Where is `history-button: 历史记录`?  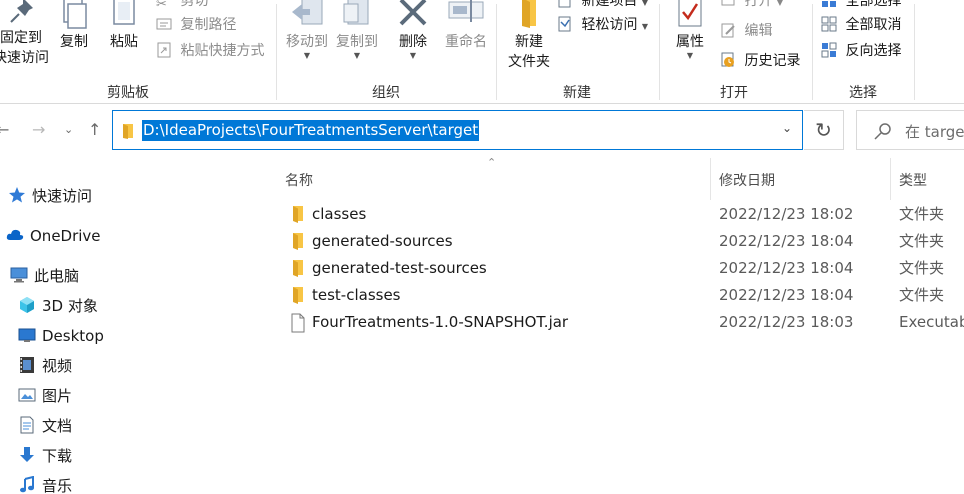 history-button: 历史记录 is located at coordinates (760, 61).